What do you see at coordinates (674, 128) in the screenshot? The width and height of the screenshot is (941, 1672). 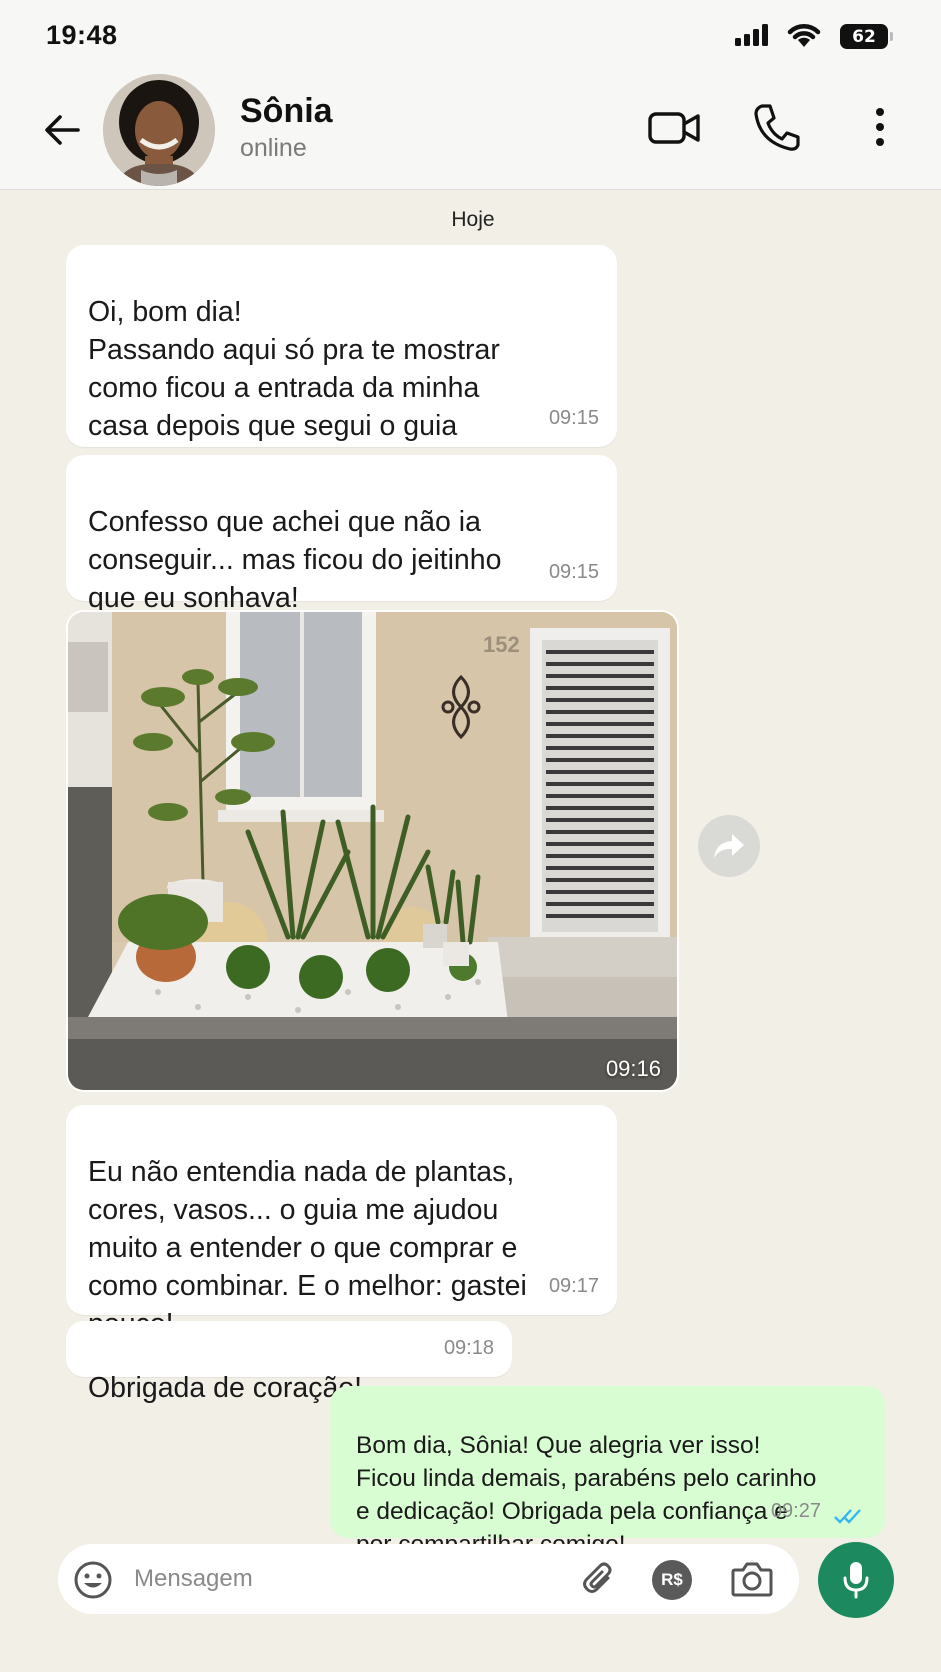 I see `video-call-icon` at bounding box center [674, 128].